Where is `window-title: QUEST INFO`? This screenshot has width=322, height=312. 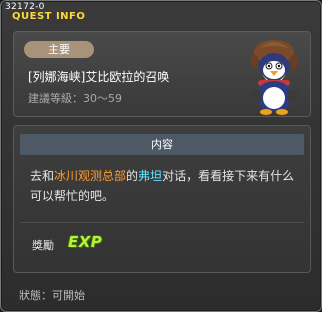
window-title: QUEST INFO is located at coordinates (49, 16).